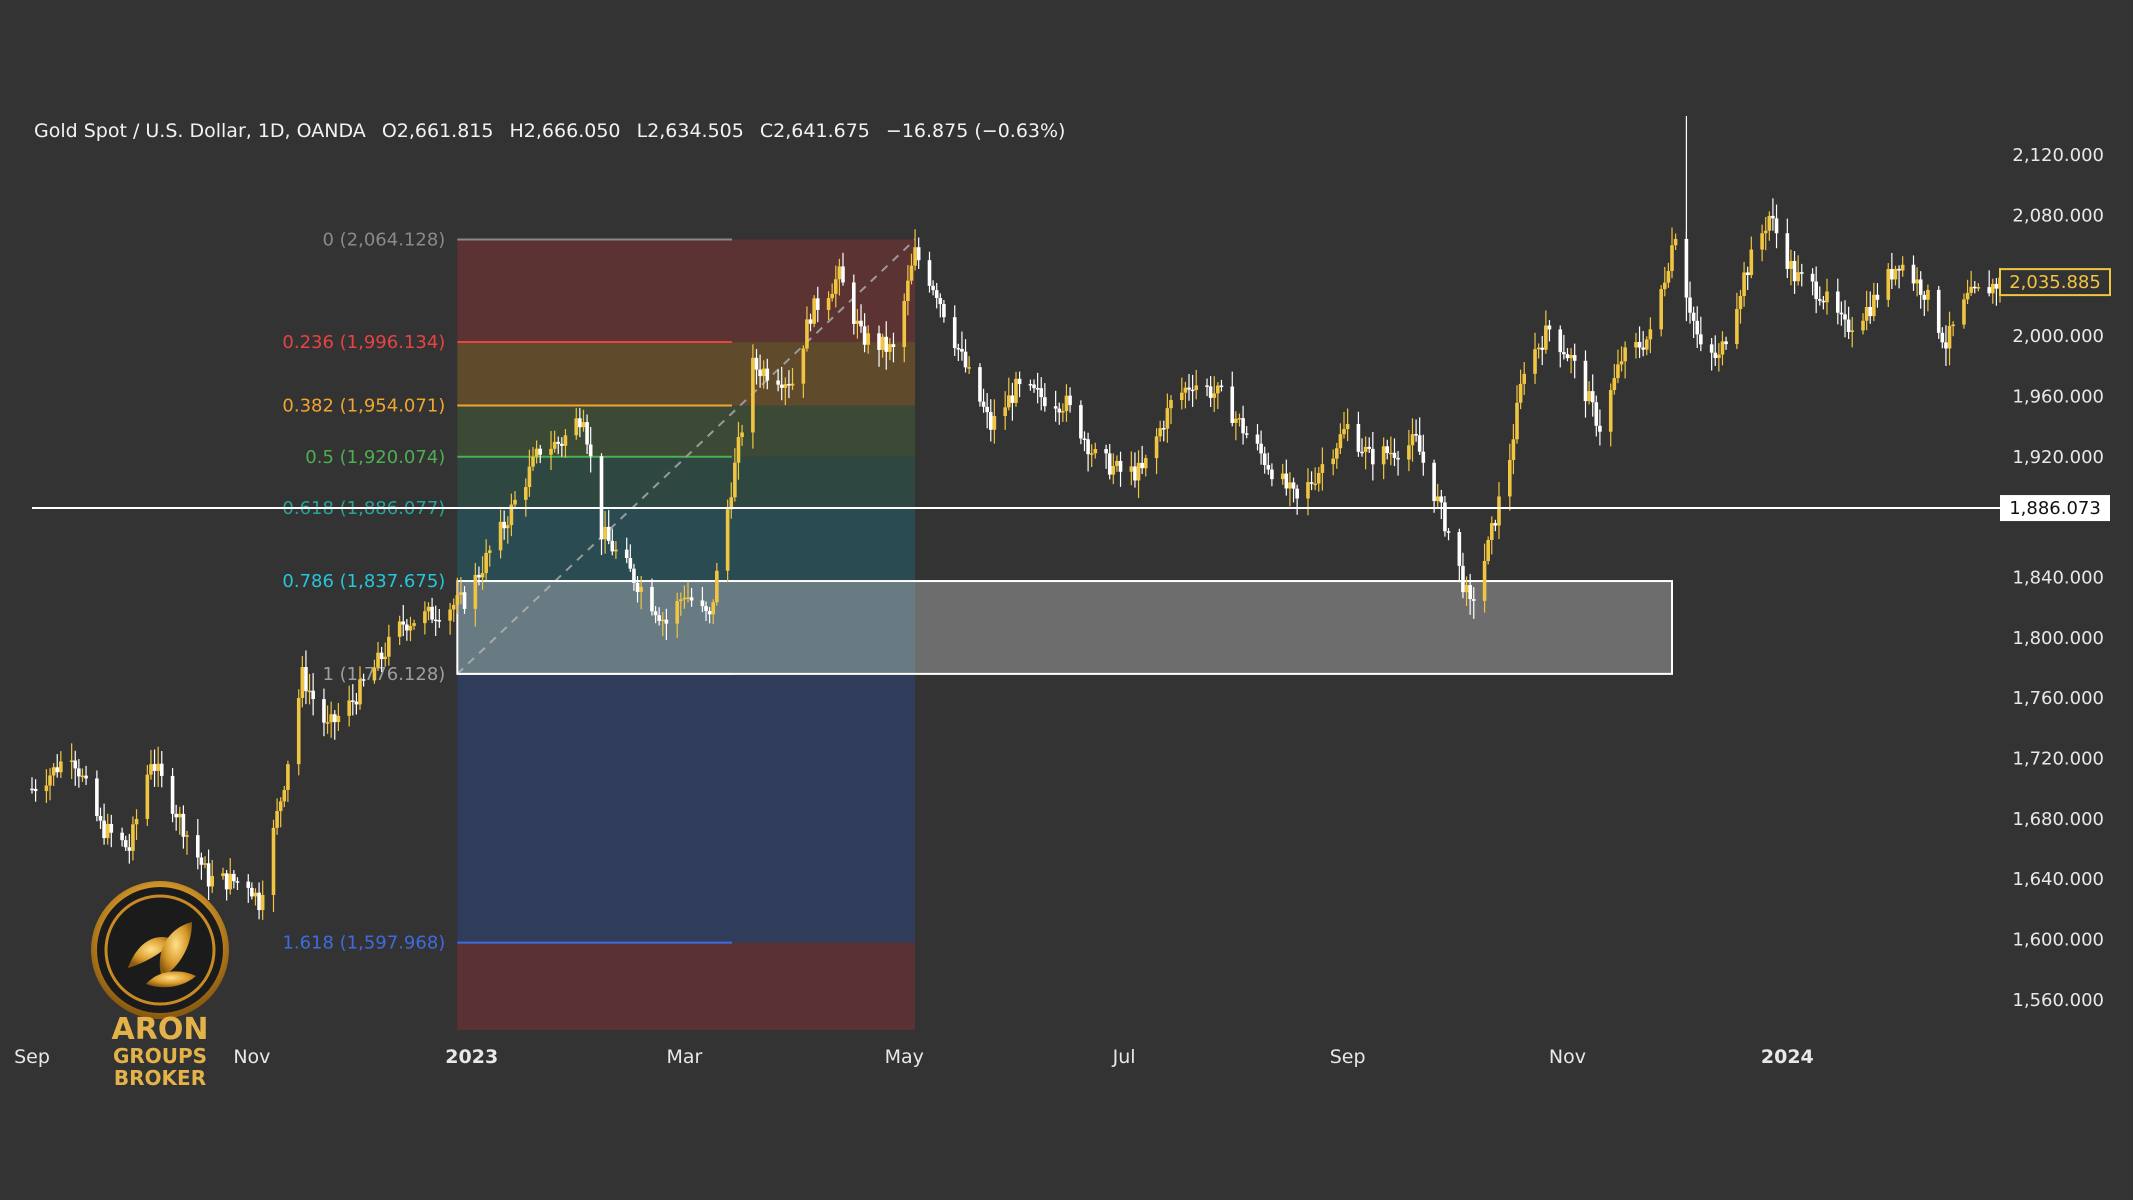  Describe the element at coordinates (2058, 940) in the screenshot. I see `y-tick-label: 1,600.000` at that location.